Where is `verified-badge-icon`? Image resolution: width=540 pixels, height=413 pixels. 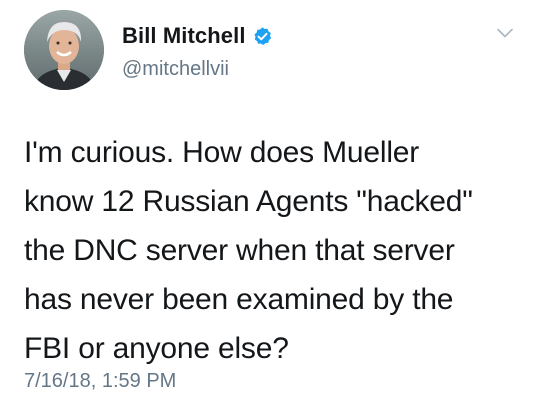
verified-badge-icon is located at coordinates (262, 36).